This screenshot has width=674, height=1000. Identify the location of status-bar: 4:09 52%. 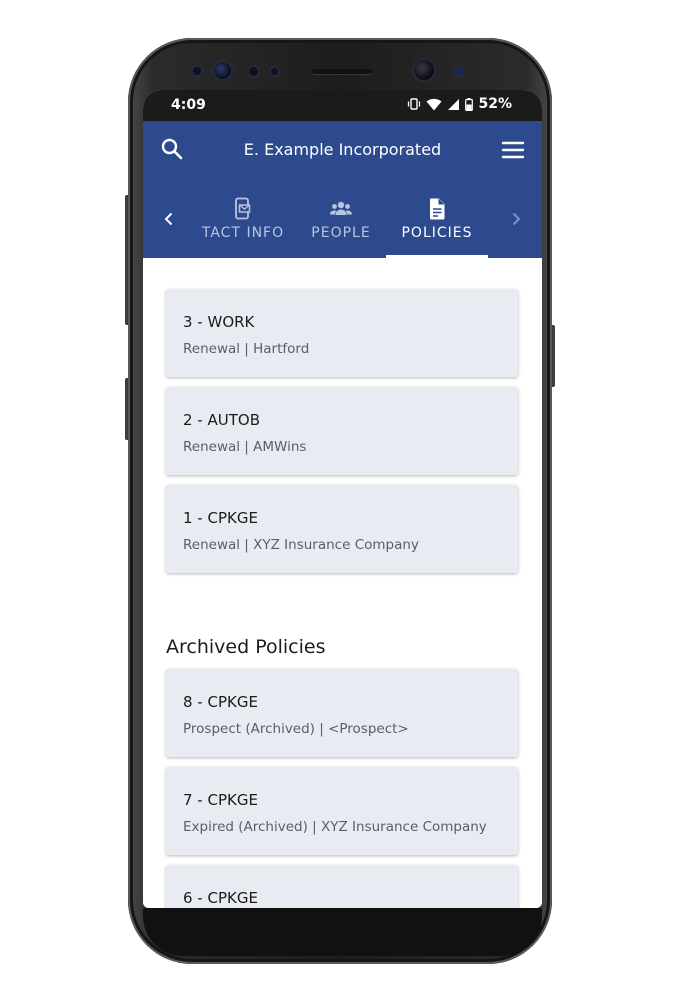
(342, 105).